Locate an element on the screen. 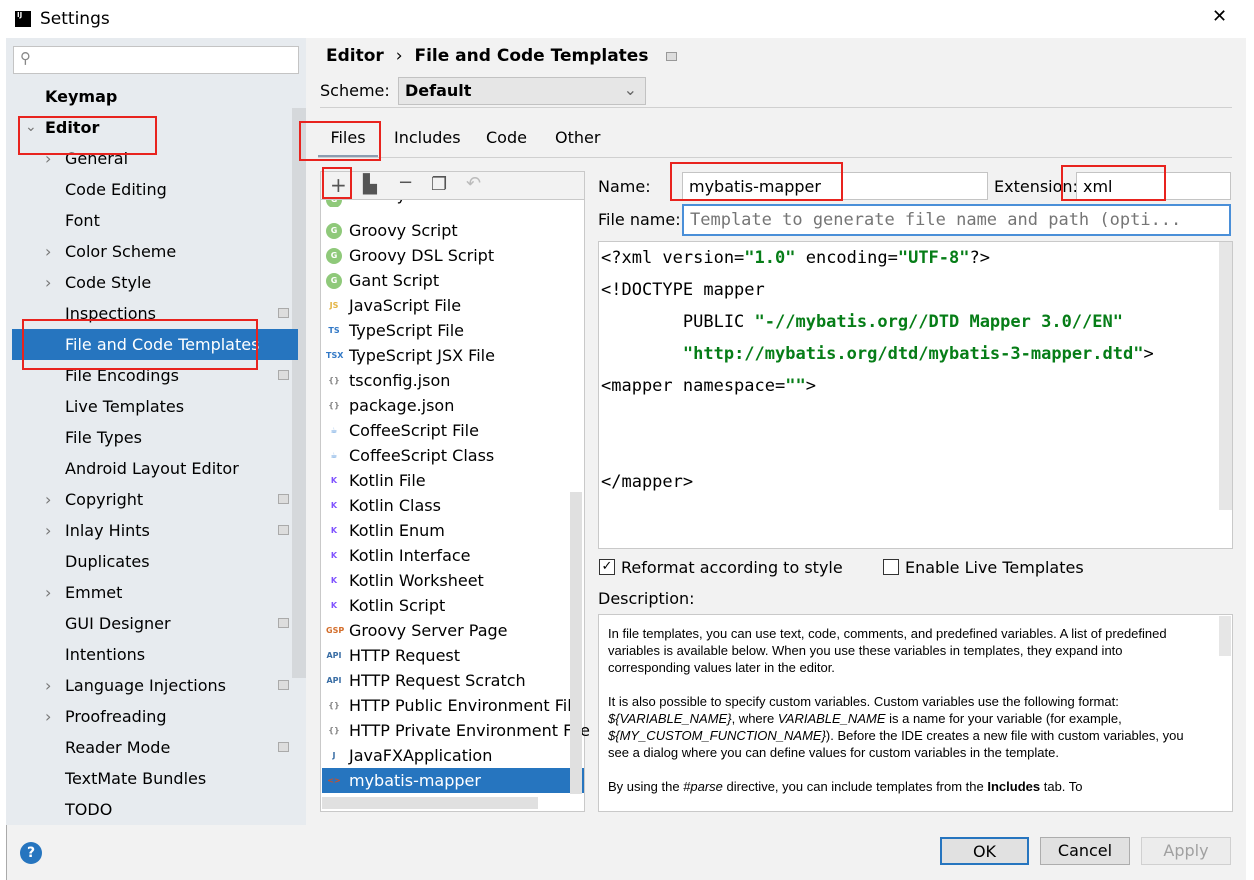 This screenshot has width=1254, height=880. list-item: GSP Groovy Server Page is located at coordinates (453, 630).